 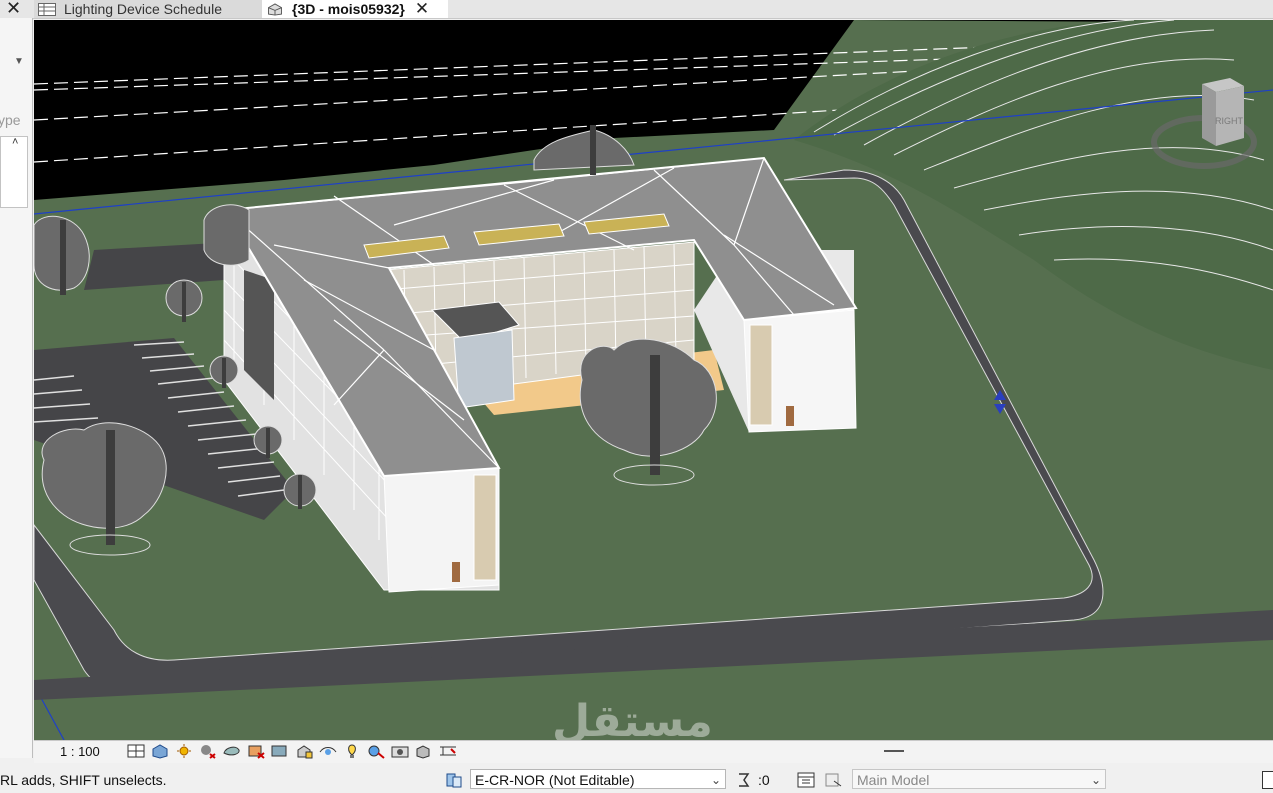 I want to click on active-design-option-dropdown: Main Model ⌄, so click(x=979, y=779).